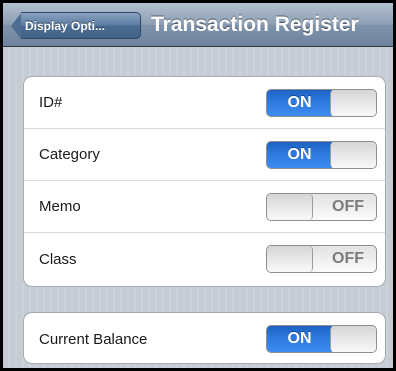  I want to click on category-toggle-switch: ON, so click(321, 155).